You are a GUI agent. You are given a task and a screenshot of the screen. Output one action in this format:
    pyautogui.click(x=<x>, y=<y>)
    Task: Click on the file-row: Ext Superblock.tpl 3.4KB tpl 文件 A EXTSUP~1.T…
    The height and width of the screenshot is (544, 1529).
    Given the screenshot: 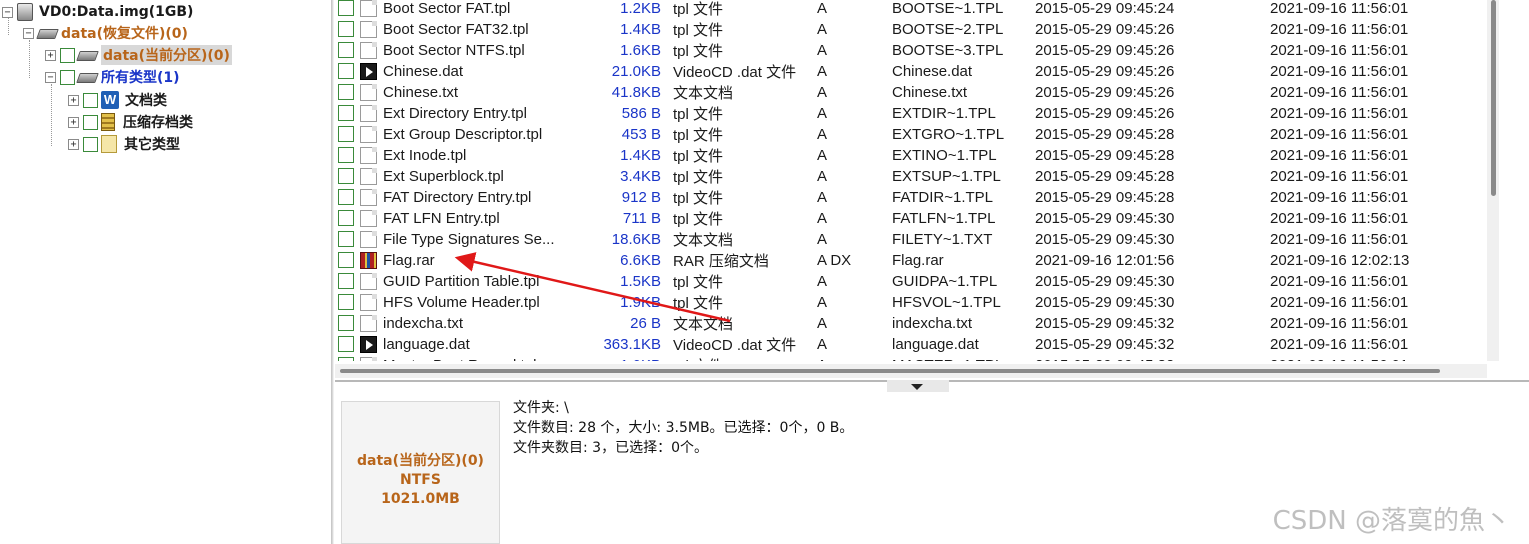 What is the action you would take?
    pyautogui.click(x=911, y=176)
    